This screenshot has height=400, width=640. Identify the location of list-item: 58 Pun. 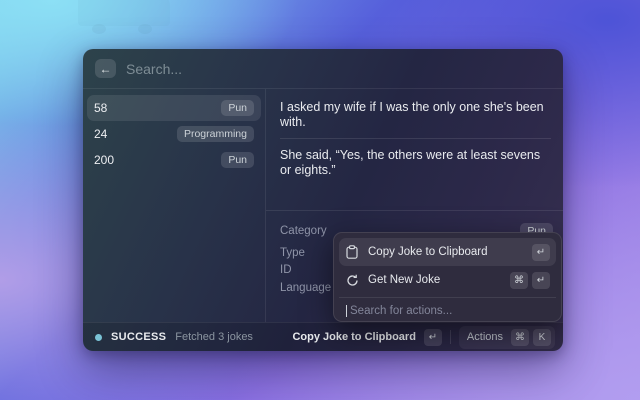
(174, 108).